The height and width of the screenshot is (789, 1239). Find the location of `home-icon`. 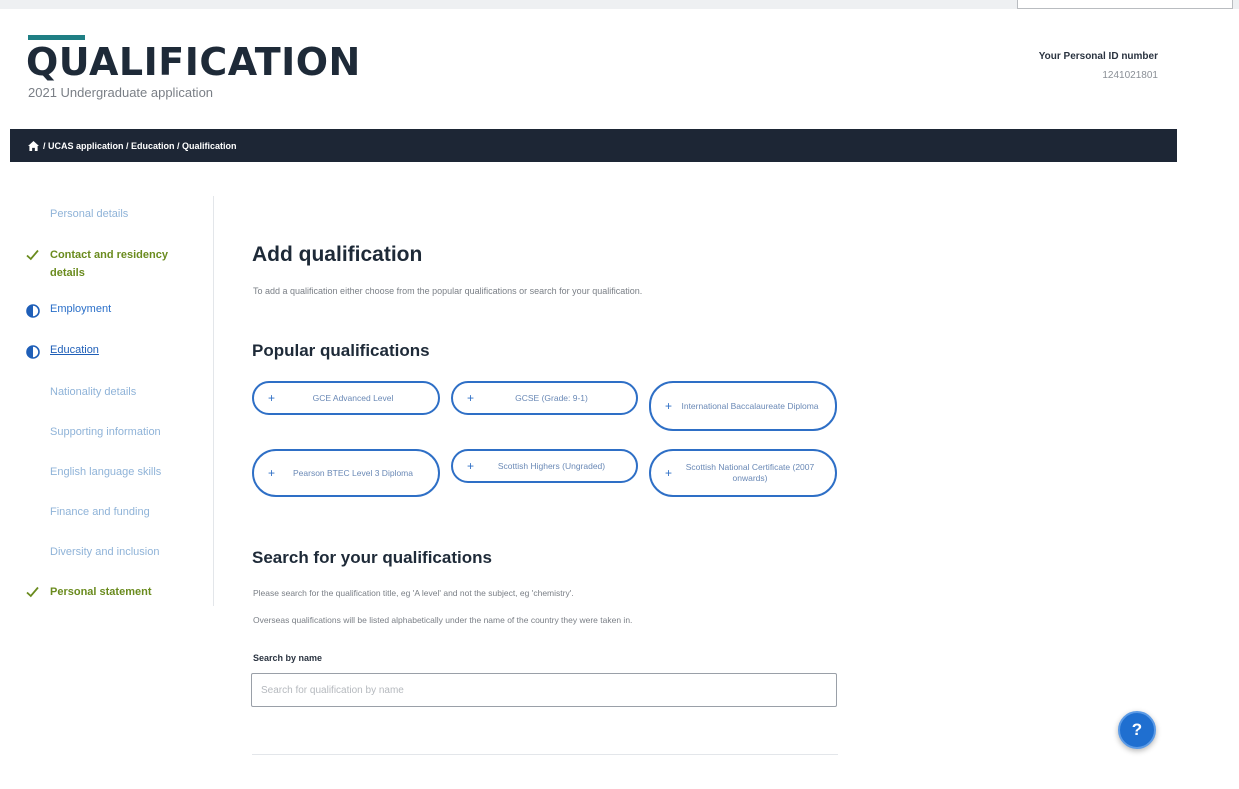

home-icon is located at coordinates (33, 145).